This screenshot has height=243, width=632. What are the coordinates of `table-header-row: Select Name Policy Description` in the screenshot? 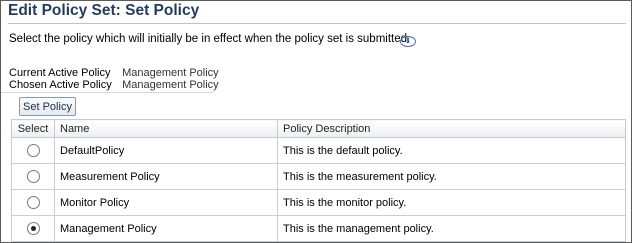 It's located at (318, 128).